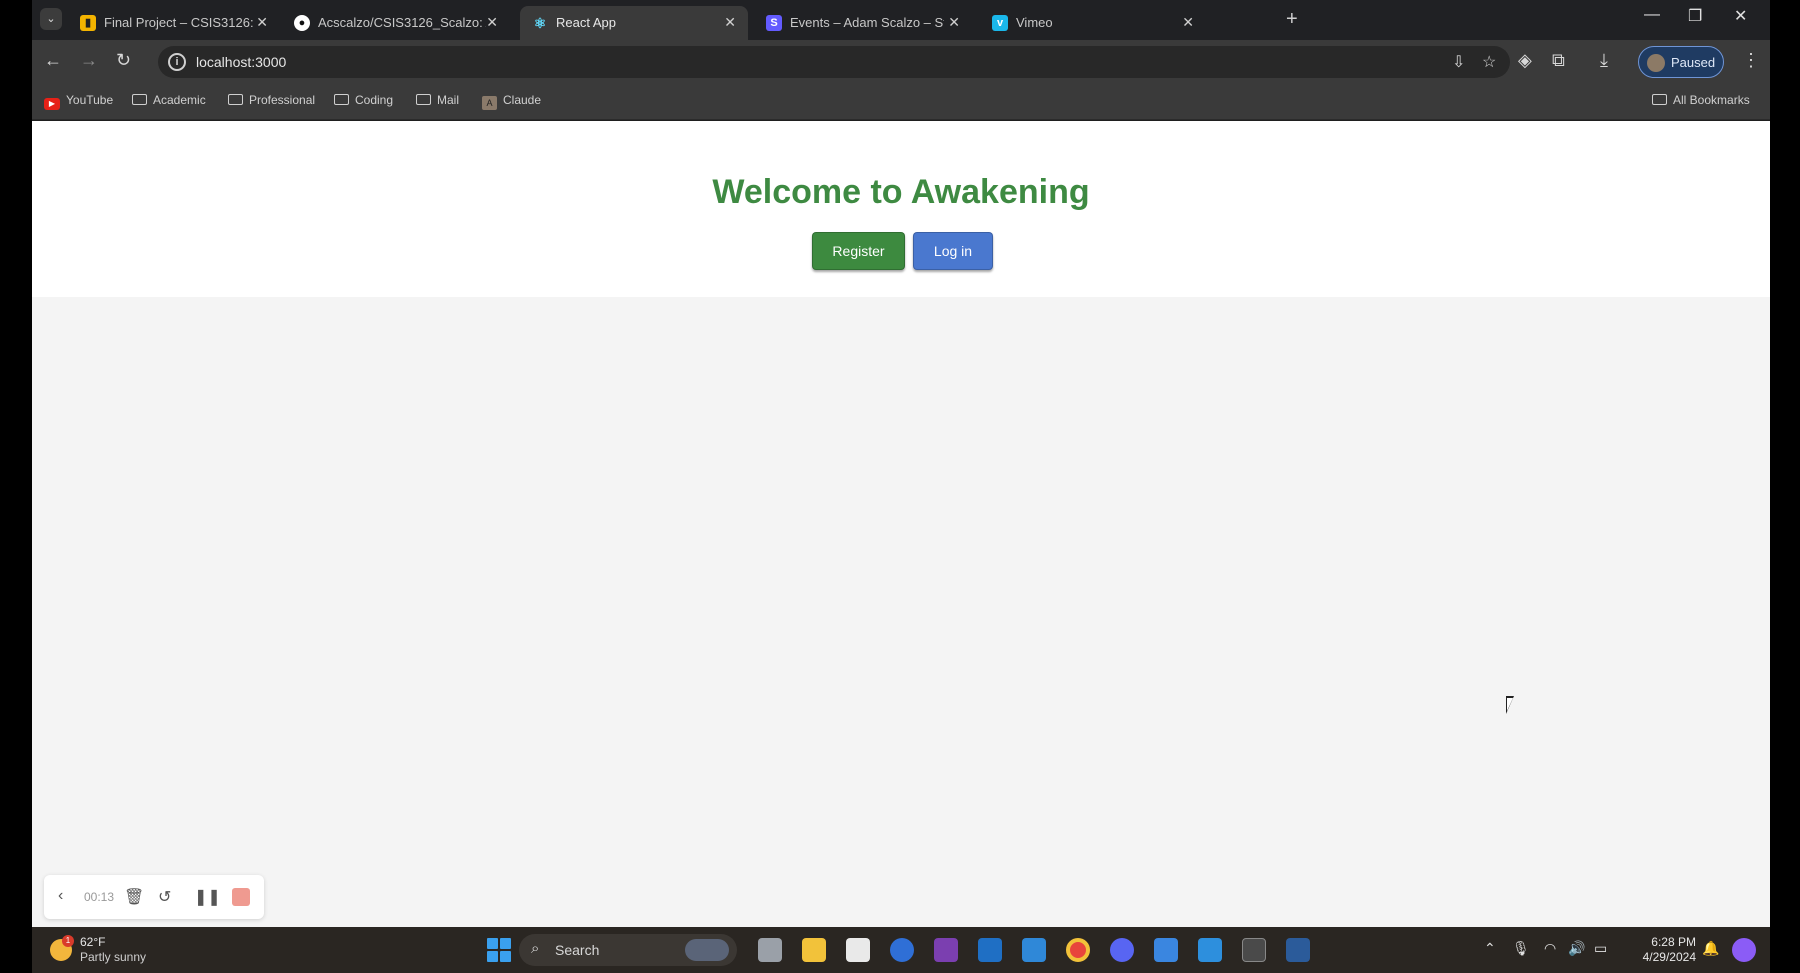  I want to click on address-bar: i localhost:3000 ⇩ ☆, so click(834, 62).